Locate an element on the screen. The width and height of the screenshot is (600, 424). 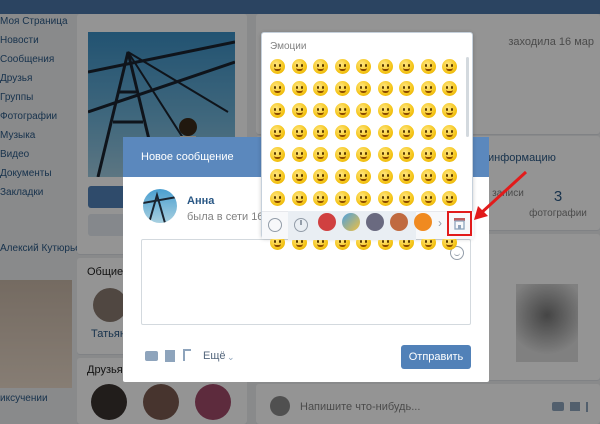
camera-icon is located at coordinates (151, 356).